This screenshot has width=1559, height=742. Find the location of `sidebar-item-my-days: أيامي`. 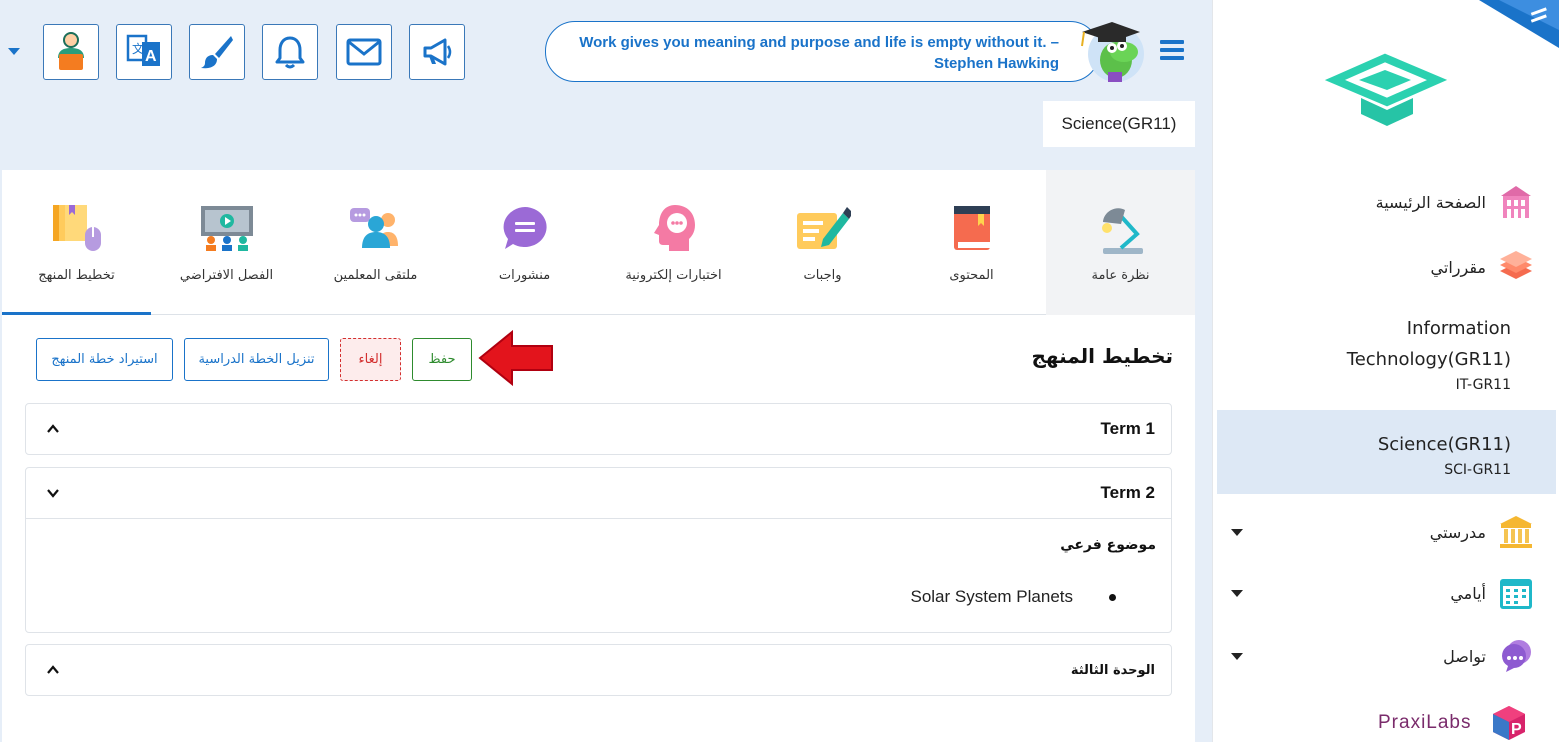

sidebar-item-my-days: أيامي is located at coordinates (1386, 593).